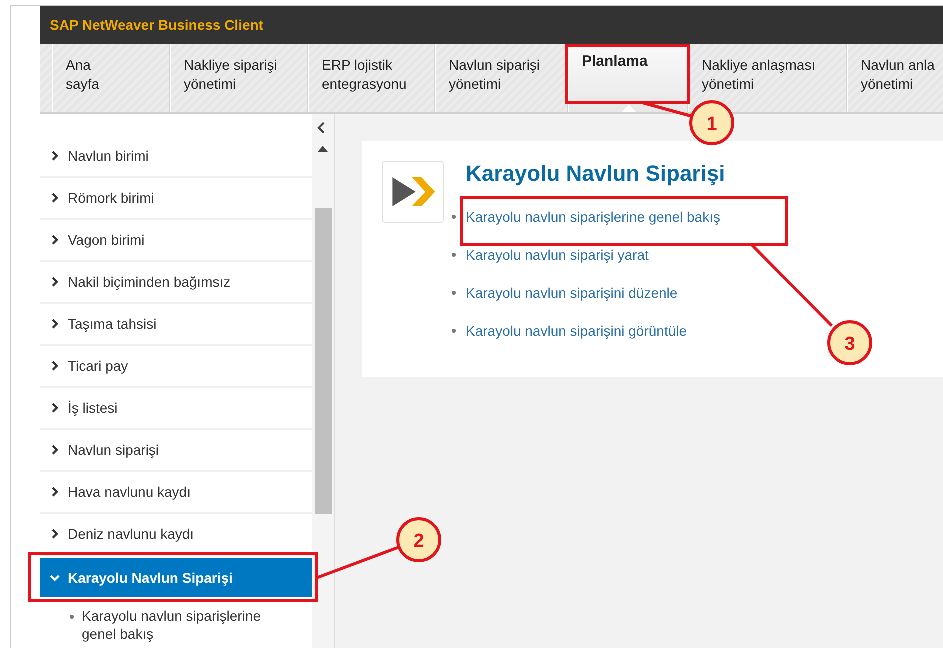 This screenshot has height=648, width=943. What do you see at coordinates (111, 78) in the screenshot?
I see `nav-tab: Ana sayfa` at bounding box center [111, 78].